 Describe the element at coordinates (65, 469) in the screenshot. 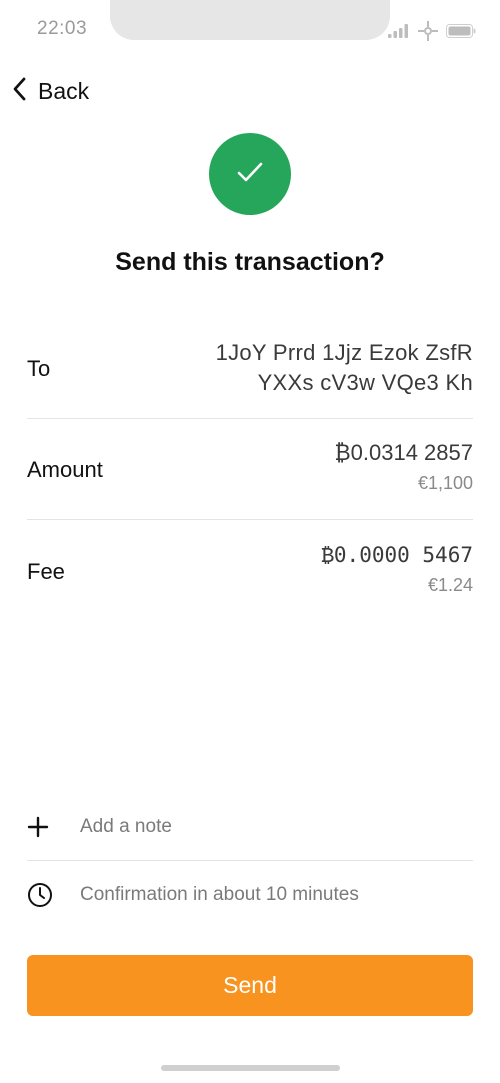

I see `amount-label: Amount` at that location.